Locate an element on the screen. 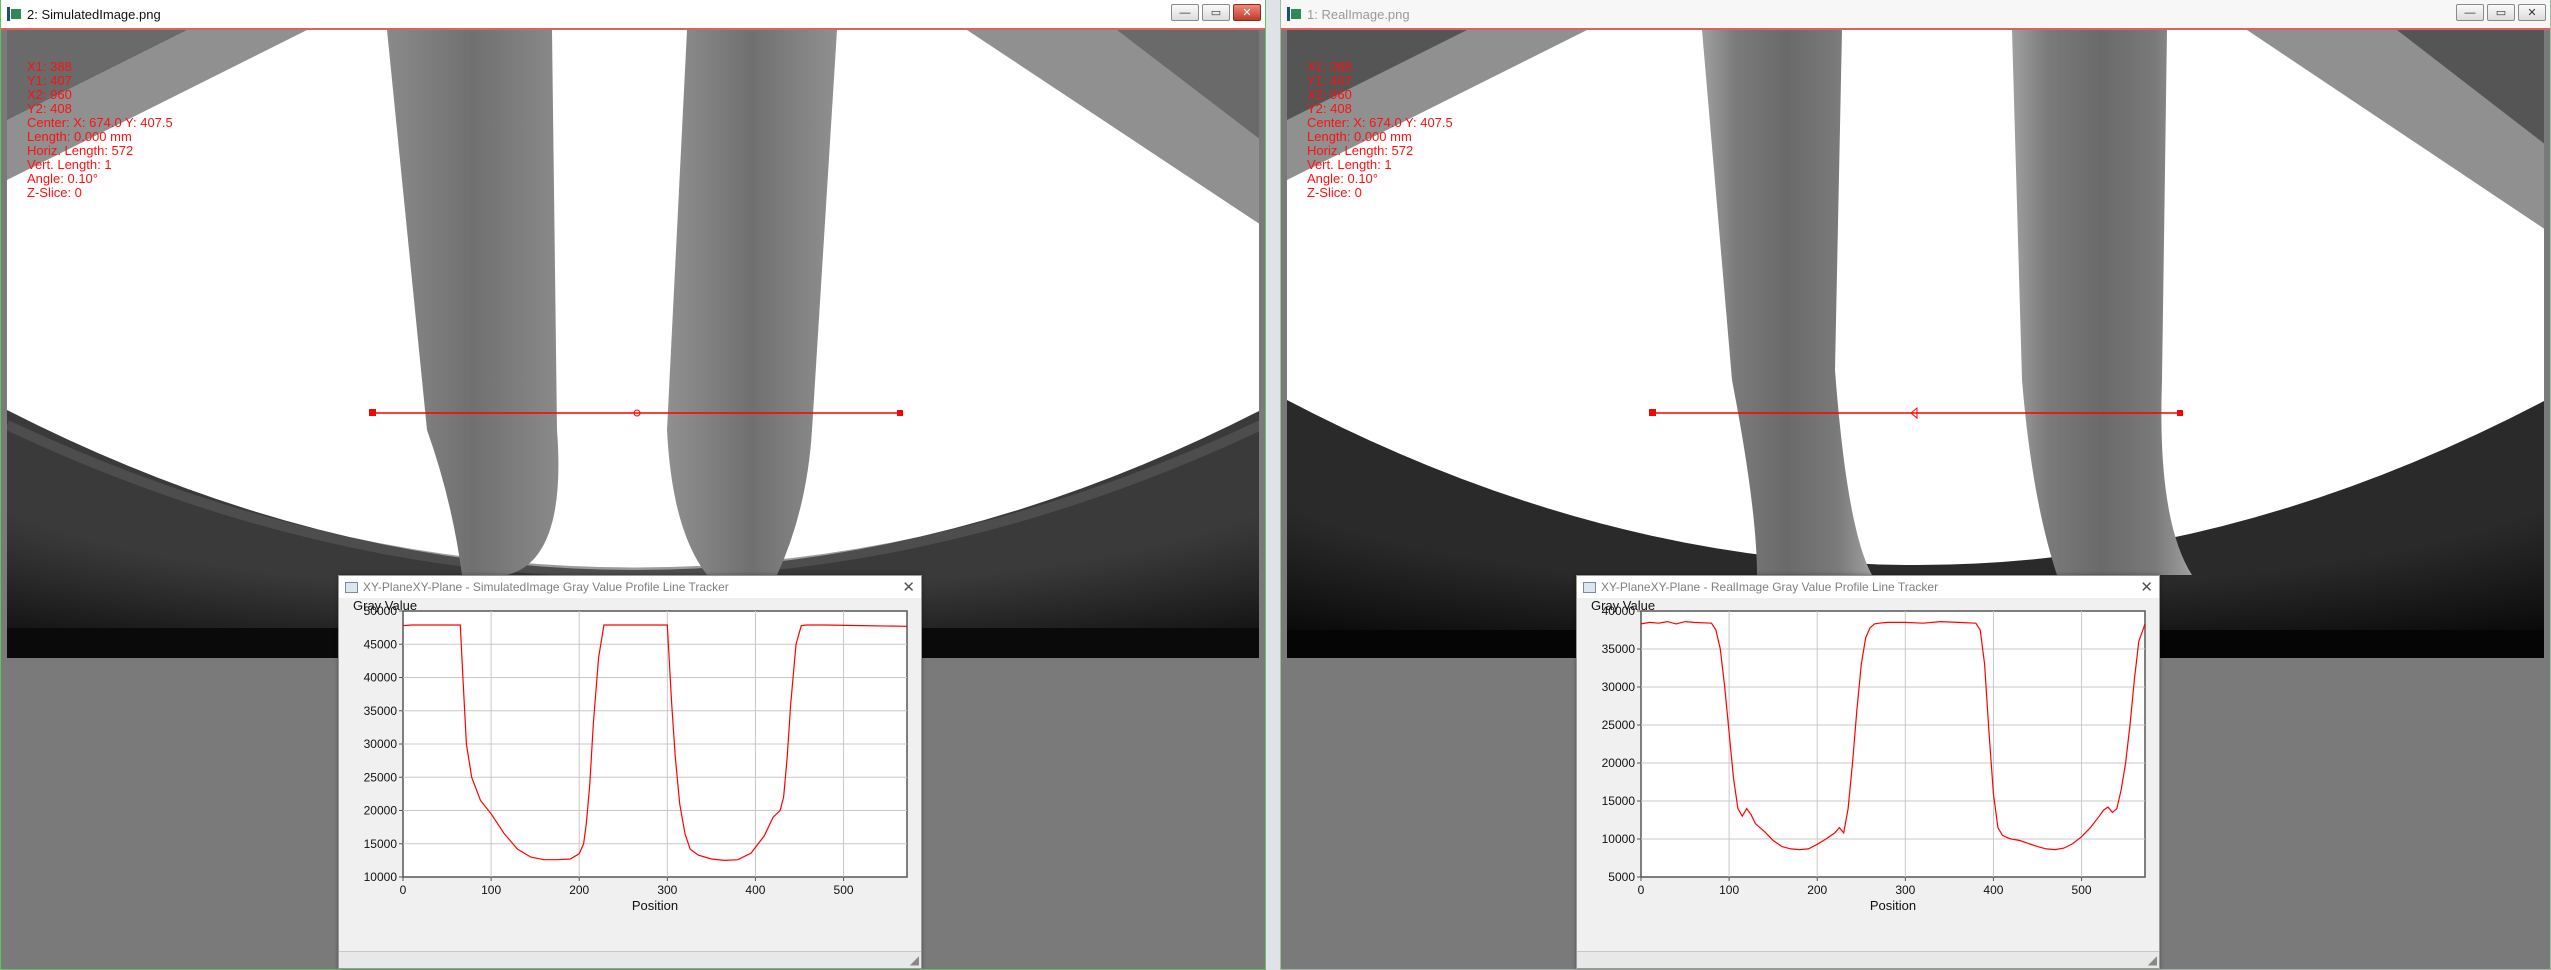 The height and width of the screenshot is (970, 2551). window-title: 2: SimulatedImage.png is located at coordinates (94, 14).